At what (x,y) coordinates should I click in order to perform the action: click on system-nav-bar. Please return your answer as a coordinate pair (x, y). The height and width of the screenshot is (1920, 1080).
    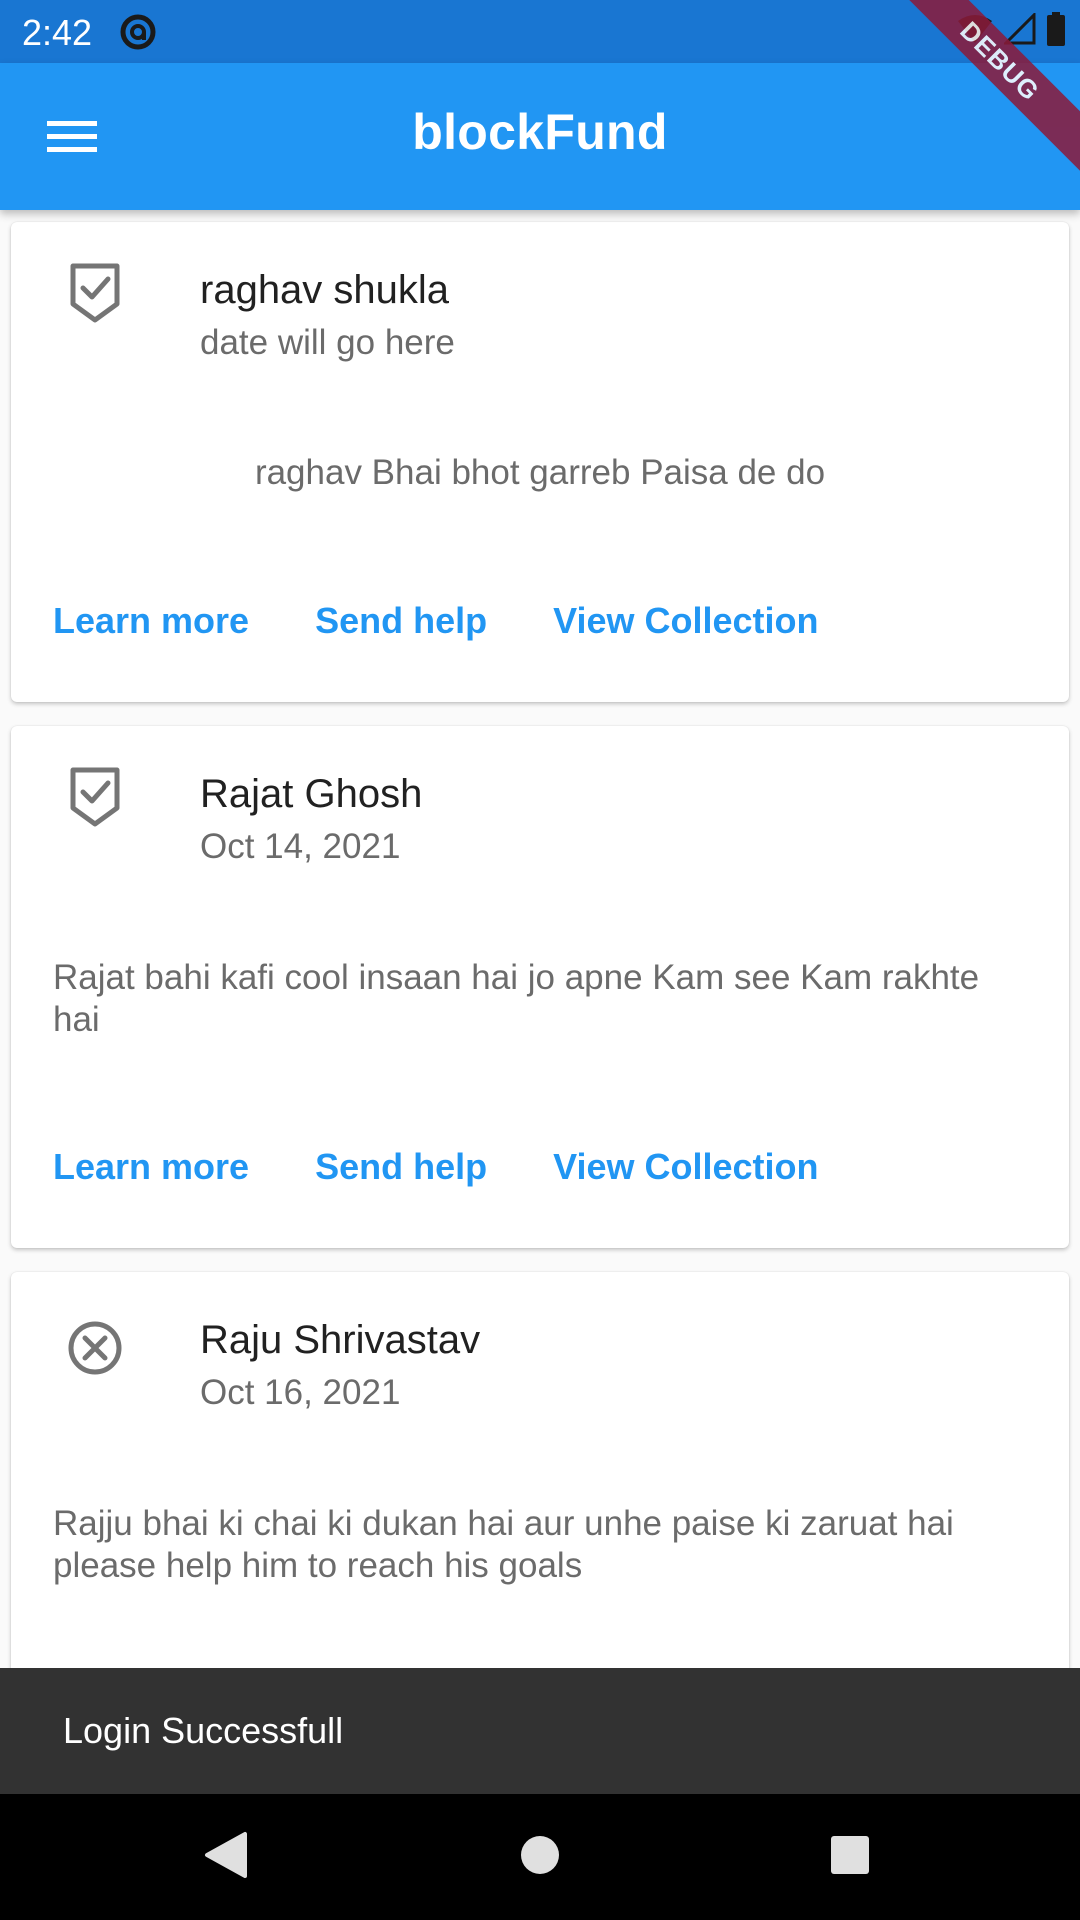
    Looking at the image, I should click on (540, 1857).